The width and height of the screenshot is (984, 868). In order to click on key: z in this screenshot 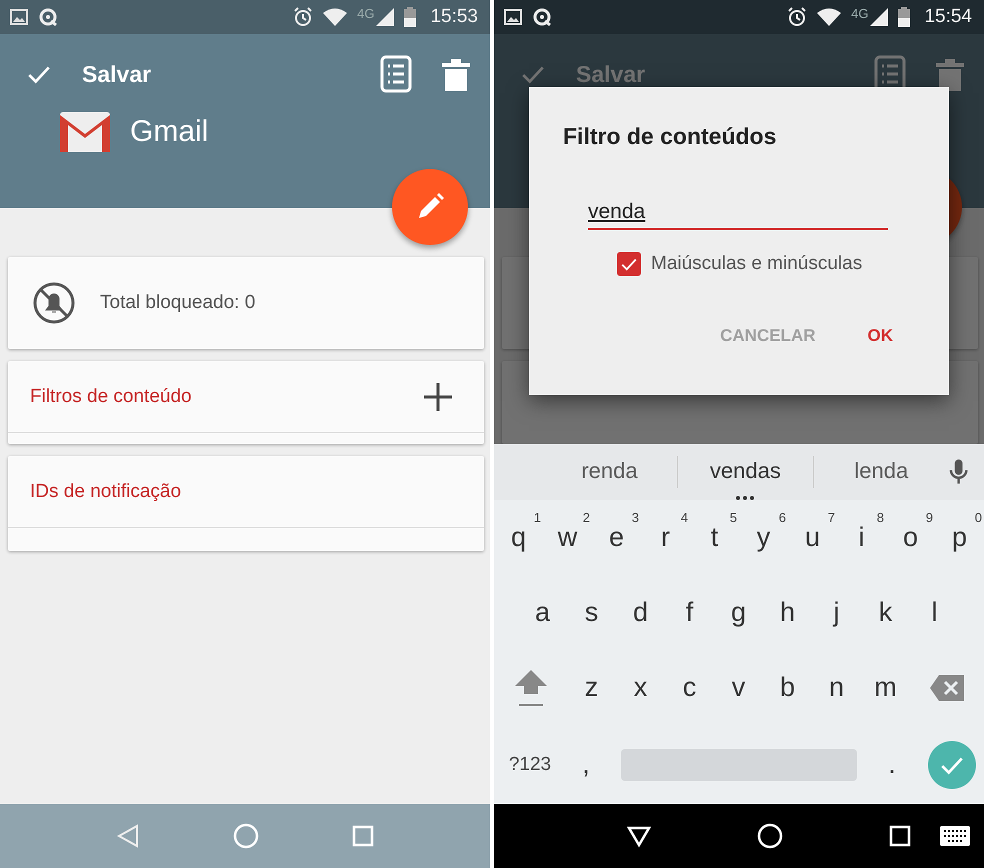, I will do `click(591, 688)`.